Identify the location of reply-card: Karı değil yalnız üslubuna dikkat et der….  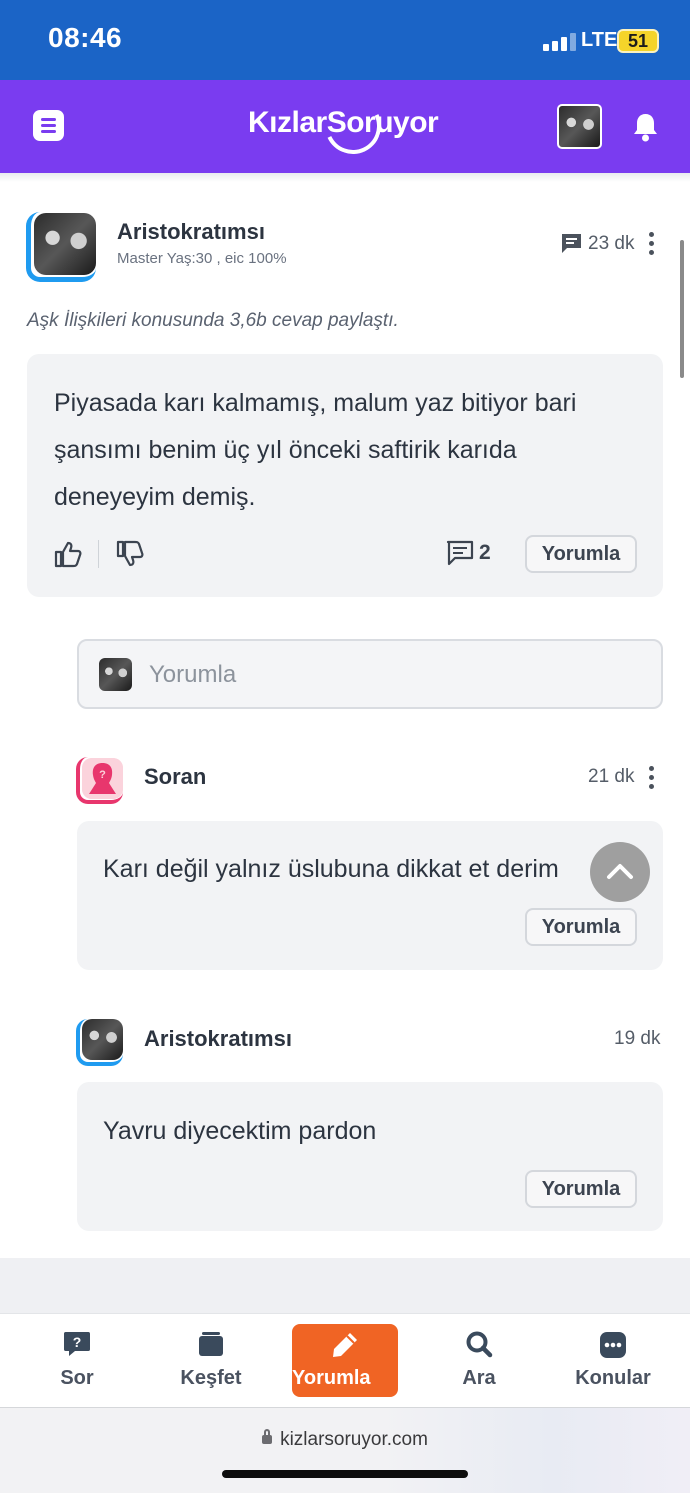
(370, 895).